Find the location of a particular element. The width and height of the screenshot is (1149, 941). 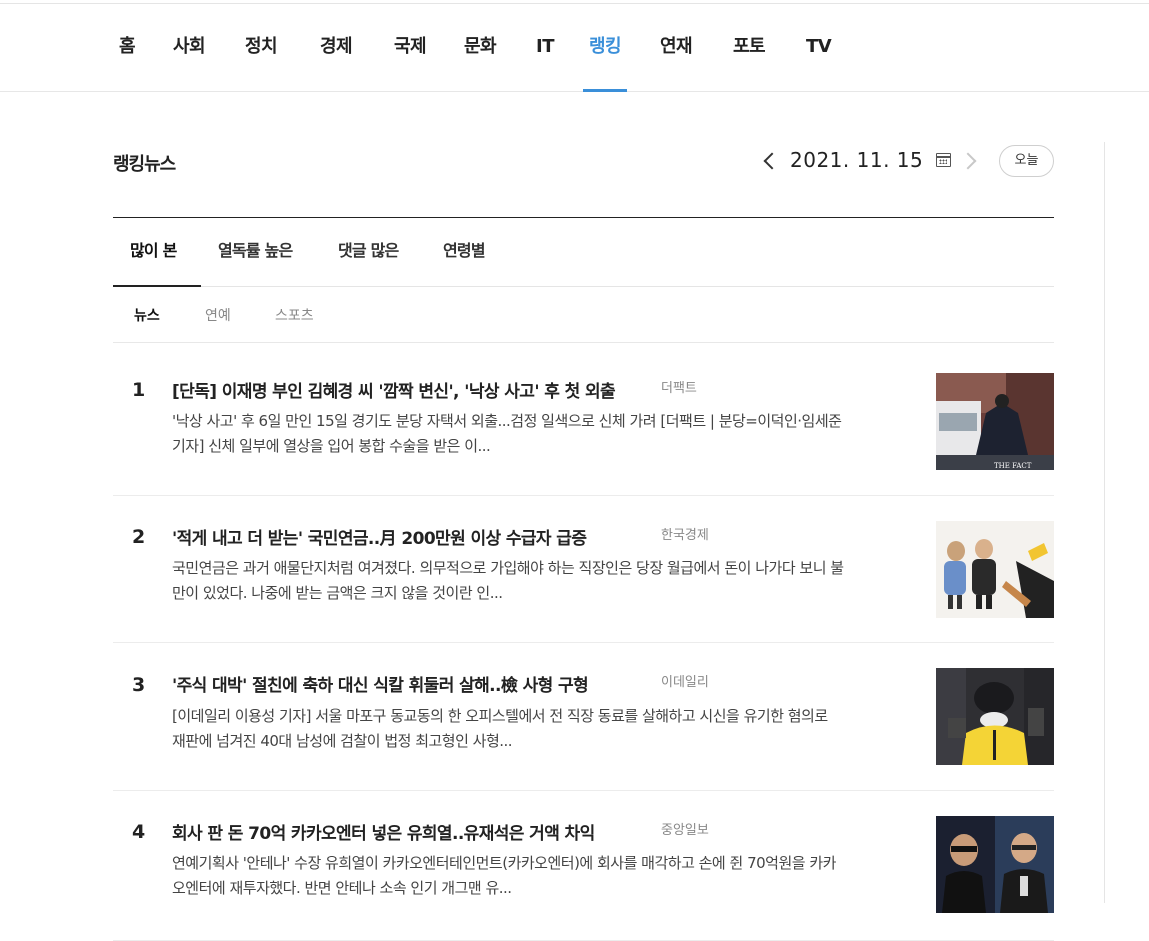

press-name: 이데일리 is located at coordinates (685, 680).